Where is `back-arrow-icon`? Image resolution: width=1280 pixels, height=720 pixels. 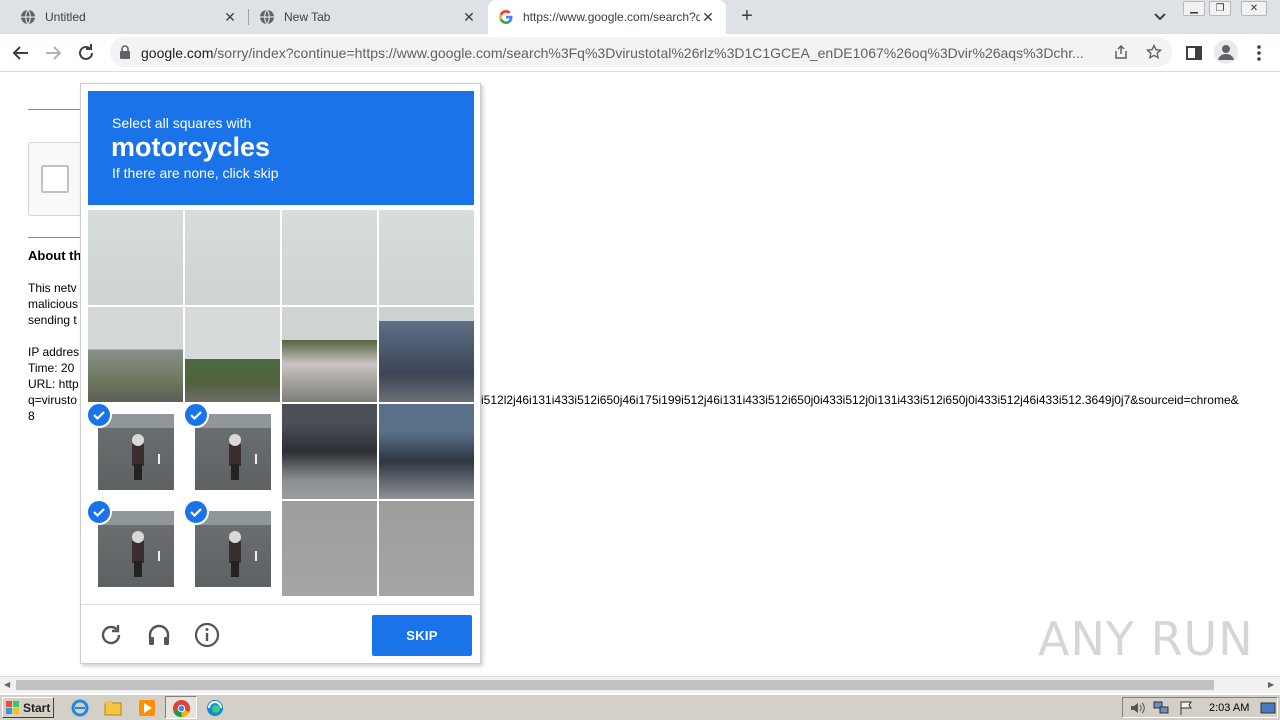
back-arrow-icon is located at coordinates (21, 53).